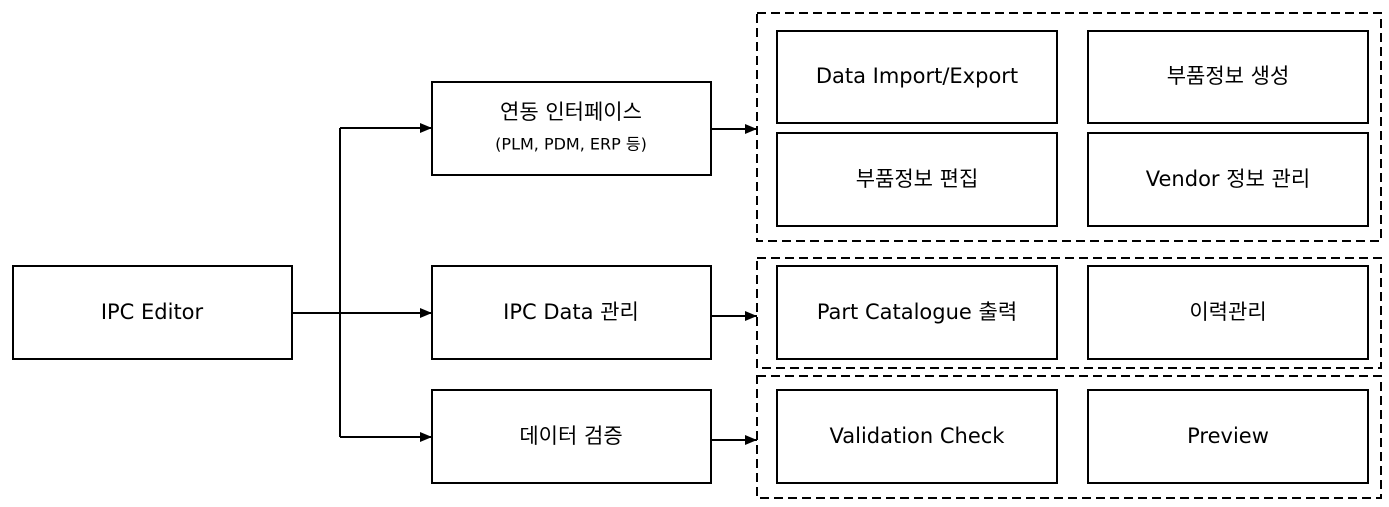 This screenshot has height=507, width=1389. I want to click on module-label: IPC Data 관리, so click(571, 312).